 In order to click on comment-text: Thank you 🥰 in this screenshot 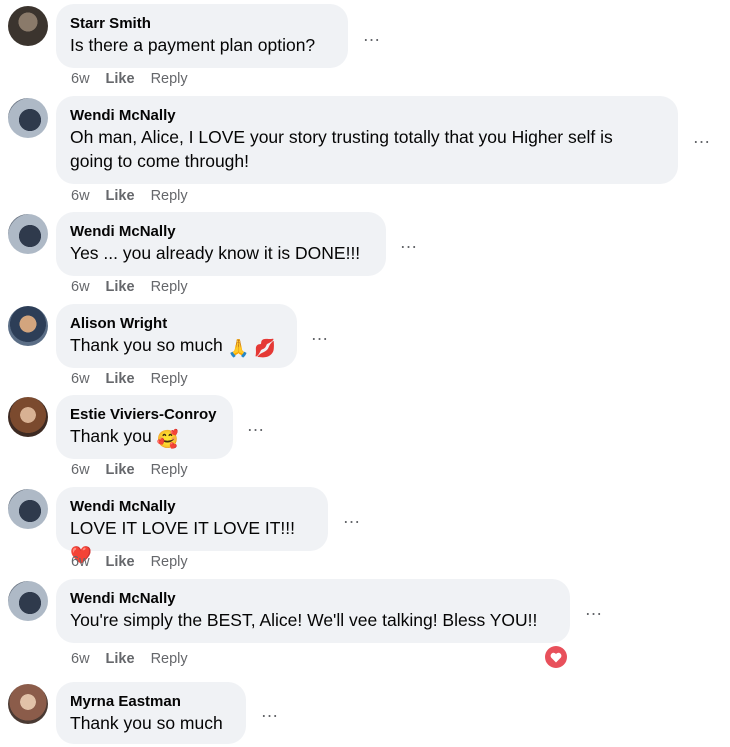, I will do `click(144, 437)`.